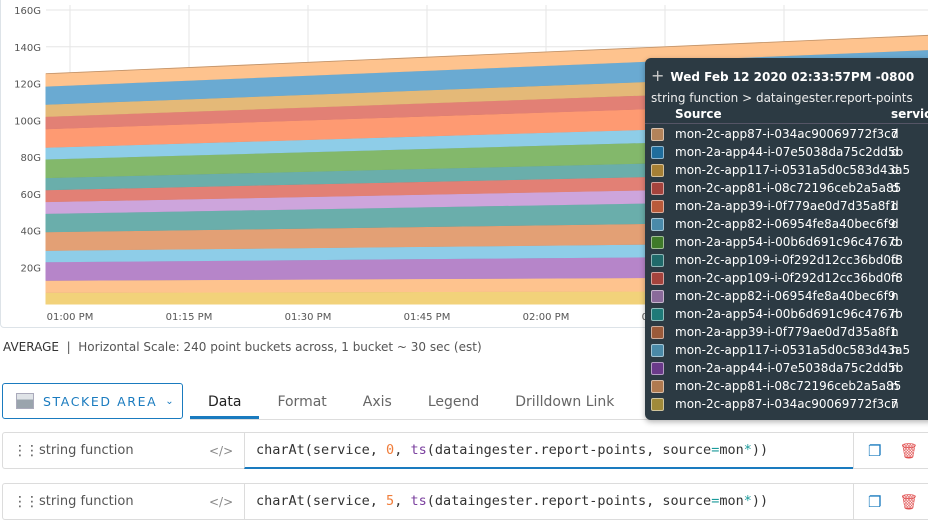  What do you see at coordinates (786, 115) in the screenshot?
I see `tooltip-header: Source service` at bounding box center [786, 115].